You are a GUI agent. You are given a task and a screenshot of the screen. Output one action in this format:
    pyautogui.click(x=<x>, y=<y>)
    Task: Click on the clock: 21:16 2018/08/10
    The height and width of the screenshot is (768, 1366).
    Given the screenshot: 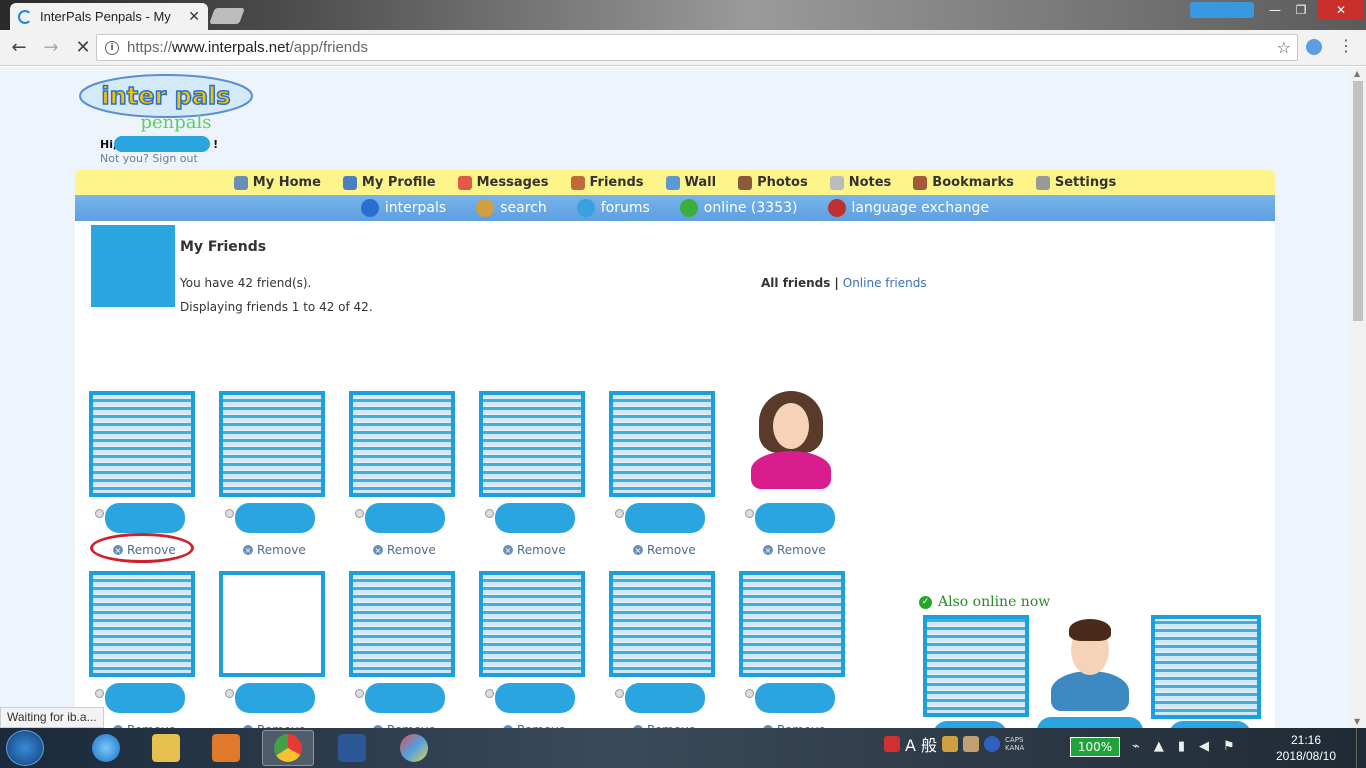 What is the action you would take?
    pyautogui.click(x=1306, y=748)
    